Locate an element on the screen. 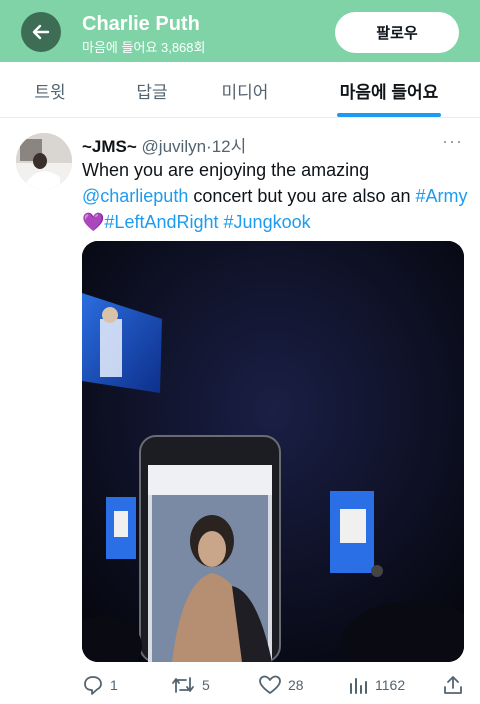  arrow-left-icon is located at coordinates (41, 32).